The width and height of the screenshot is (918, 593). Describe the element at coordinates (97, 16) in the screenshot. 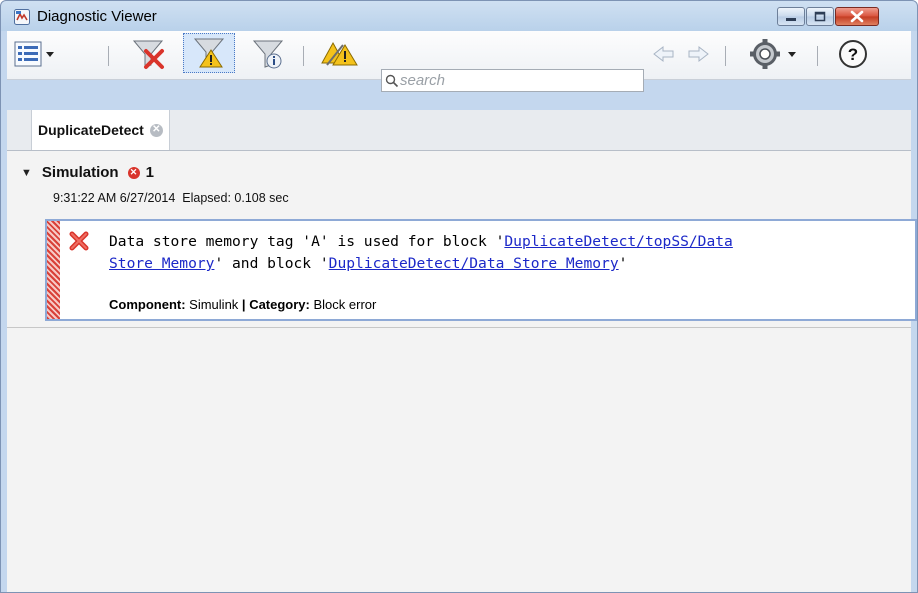

I see `window-title: Diagnostic Viewer` at that location.